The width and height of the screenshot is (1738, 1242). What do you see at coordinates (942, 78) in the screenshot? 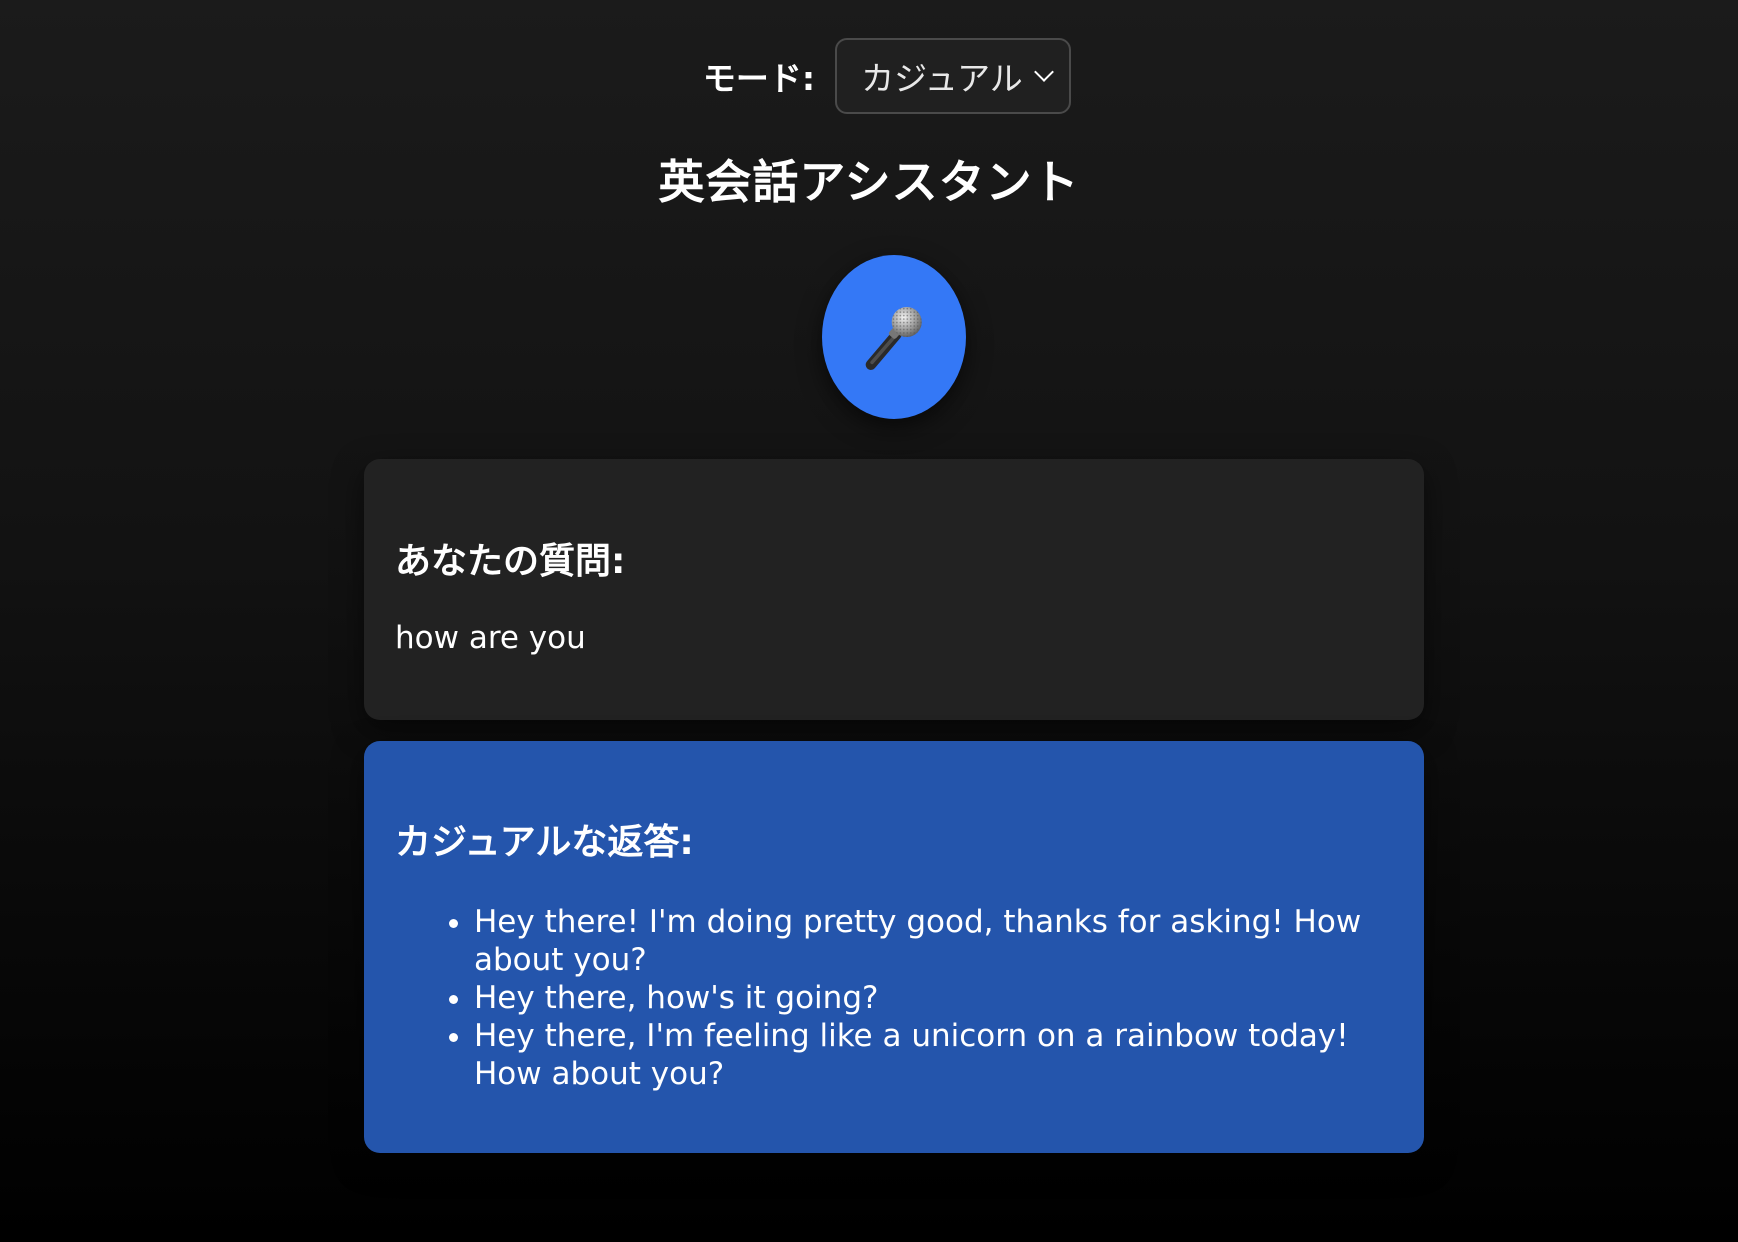
I see `mode-select-value: カジュアル` at bounding box center [942, 78].